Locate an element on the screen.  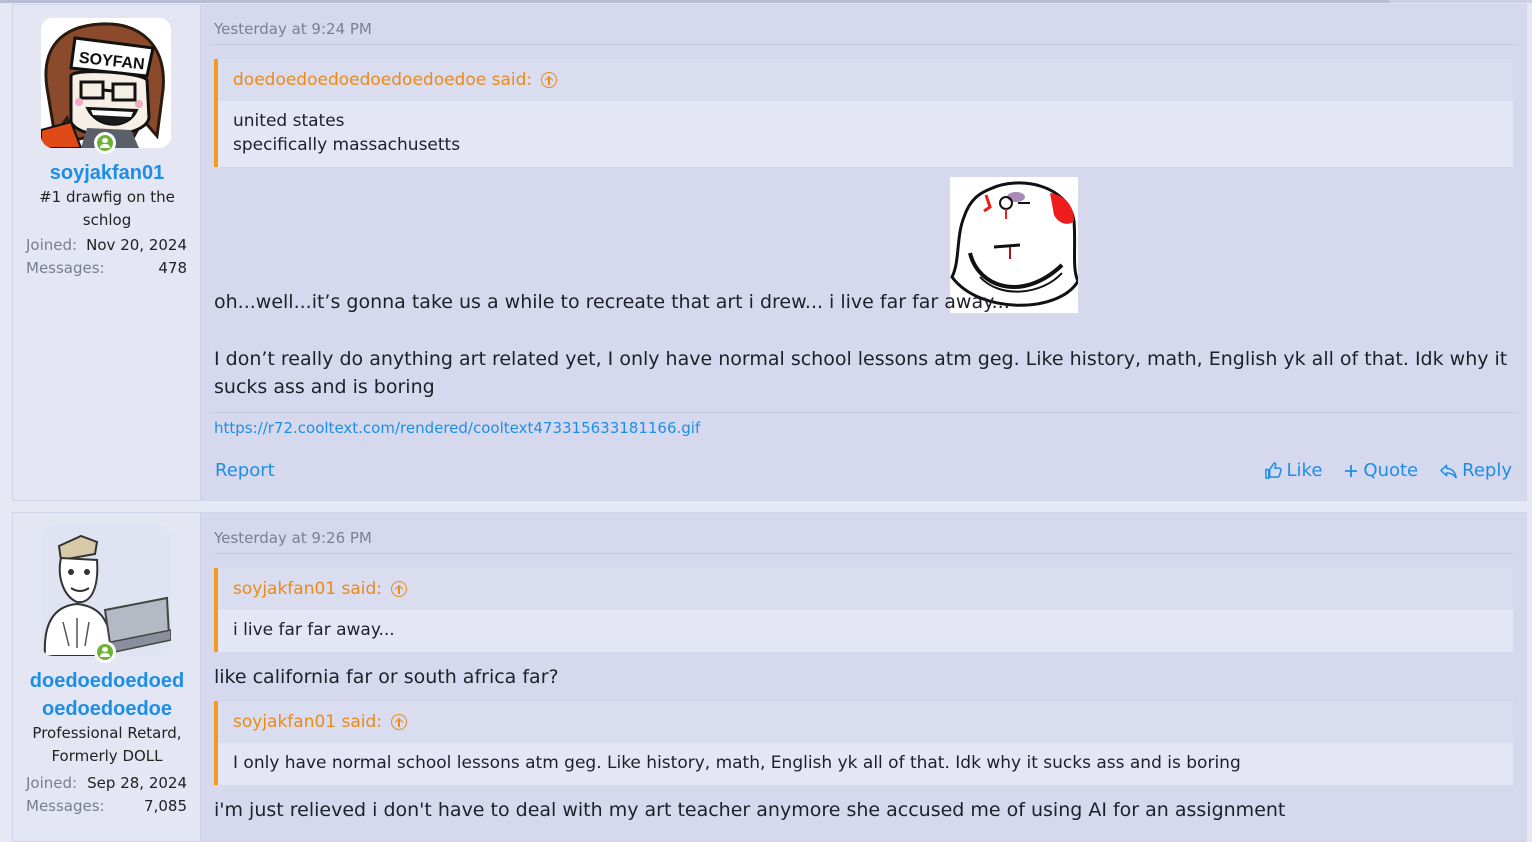
quote-add-icon is located at coordinates (1351, 470).